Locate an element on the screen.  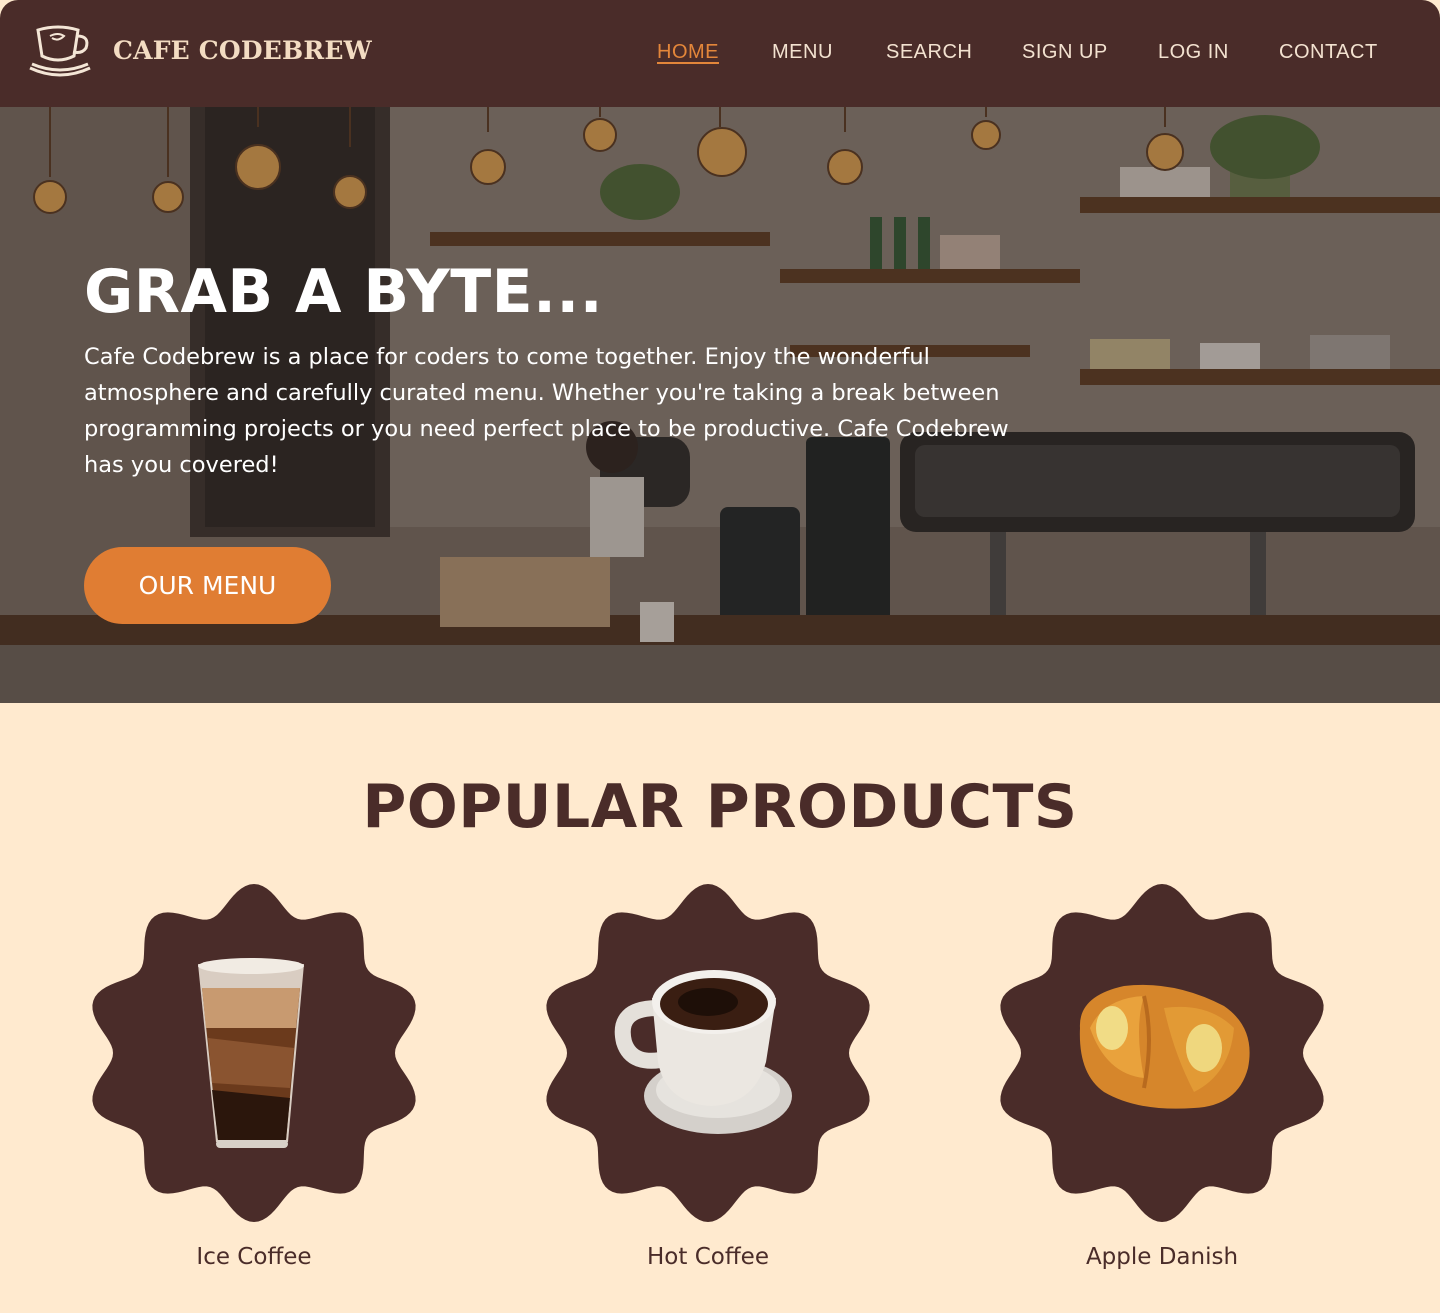
nav-link-sign-up: SIGN UP is located at coordinates (1065, 52).